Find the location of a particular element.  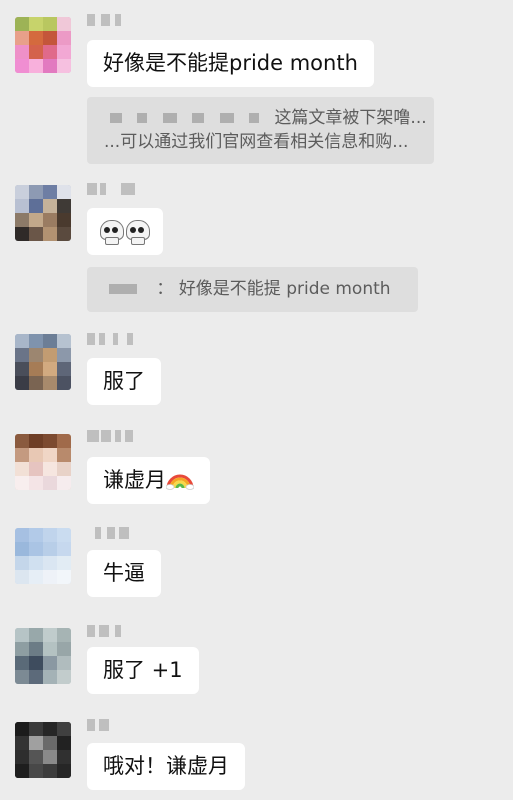

message-bubble: 牛逼 is located at coordinates (124, 573).